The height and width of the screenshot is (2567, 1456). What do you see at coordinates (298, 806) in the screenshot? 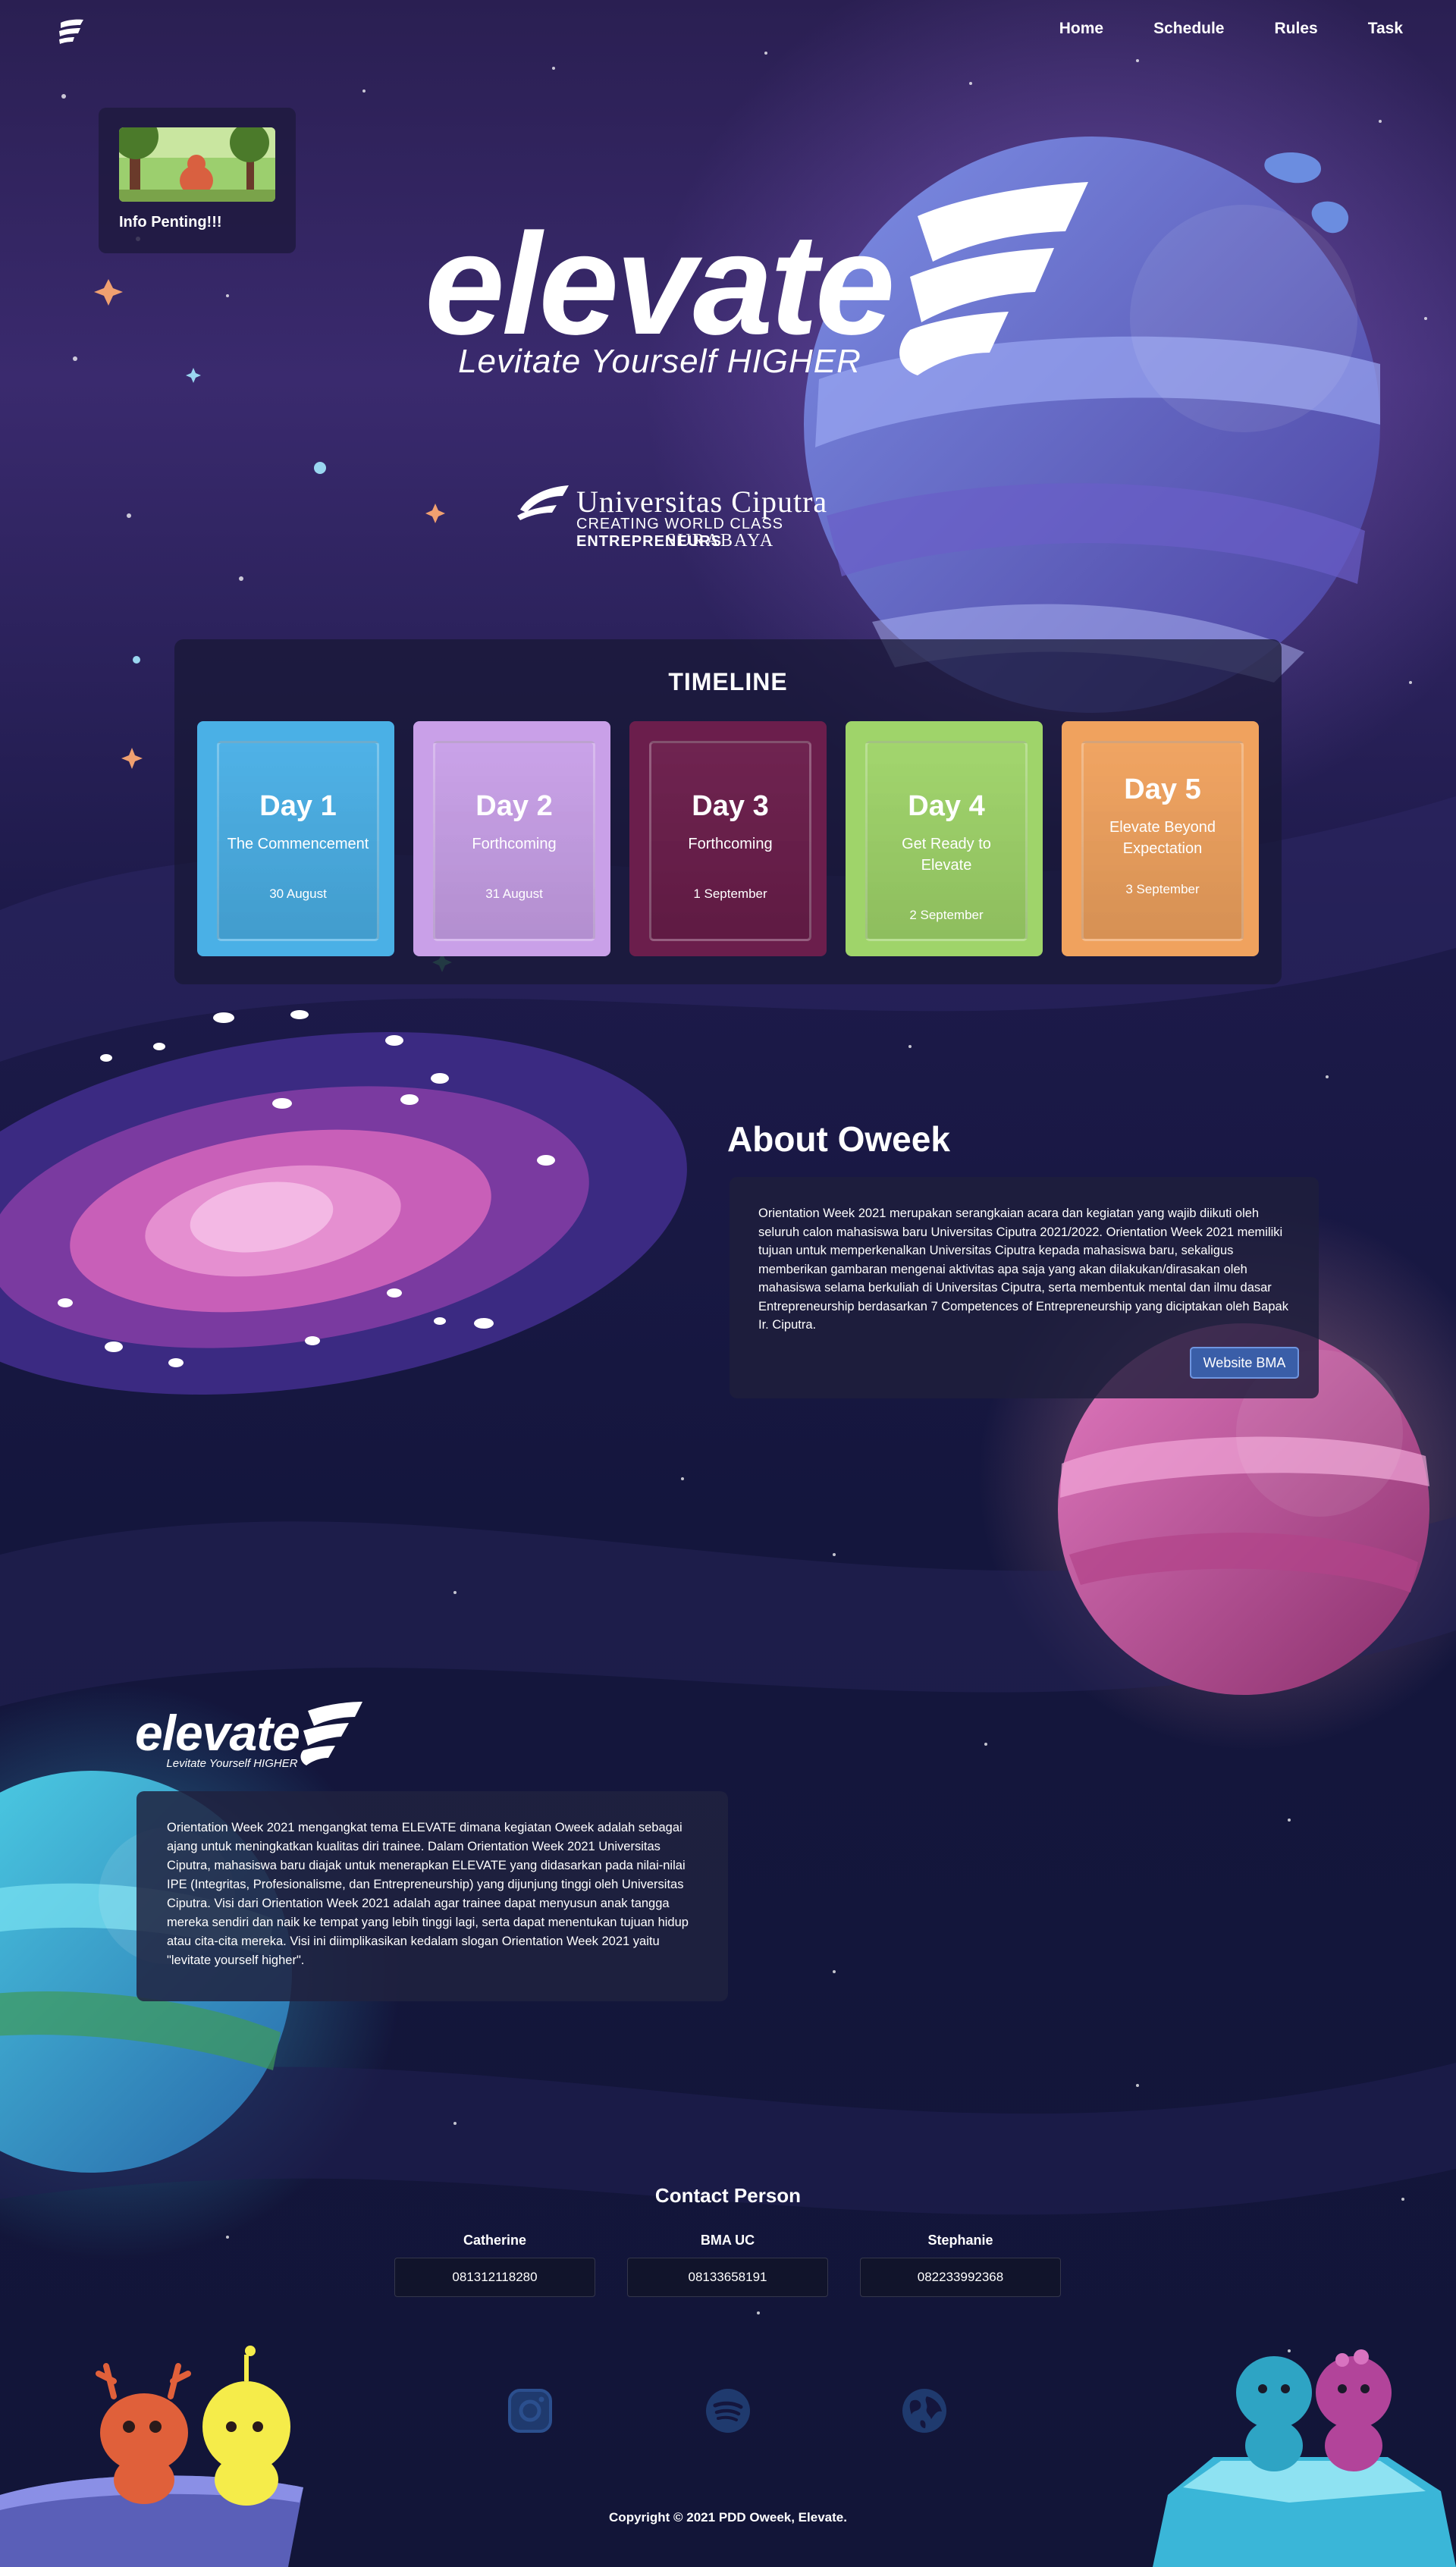
I see `day-number: Day 1` at bounding box center [298, 806].